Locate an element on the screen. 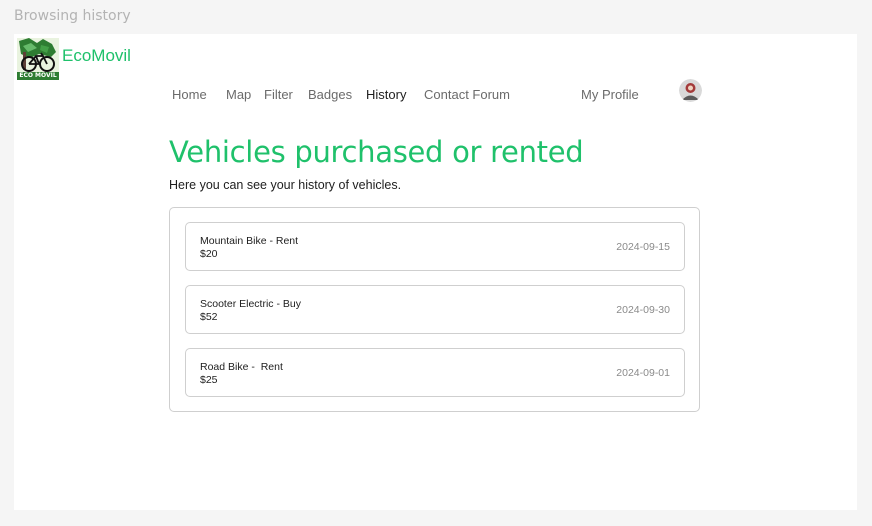 Image resolution: width=872 pixels, height=526 pixels. history-item-name: Scooter Electric - Buy is located at coordinates (250, 304).